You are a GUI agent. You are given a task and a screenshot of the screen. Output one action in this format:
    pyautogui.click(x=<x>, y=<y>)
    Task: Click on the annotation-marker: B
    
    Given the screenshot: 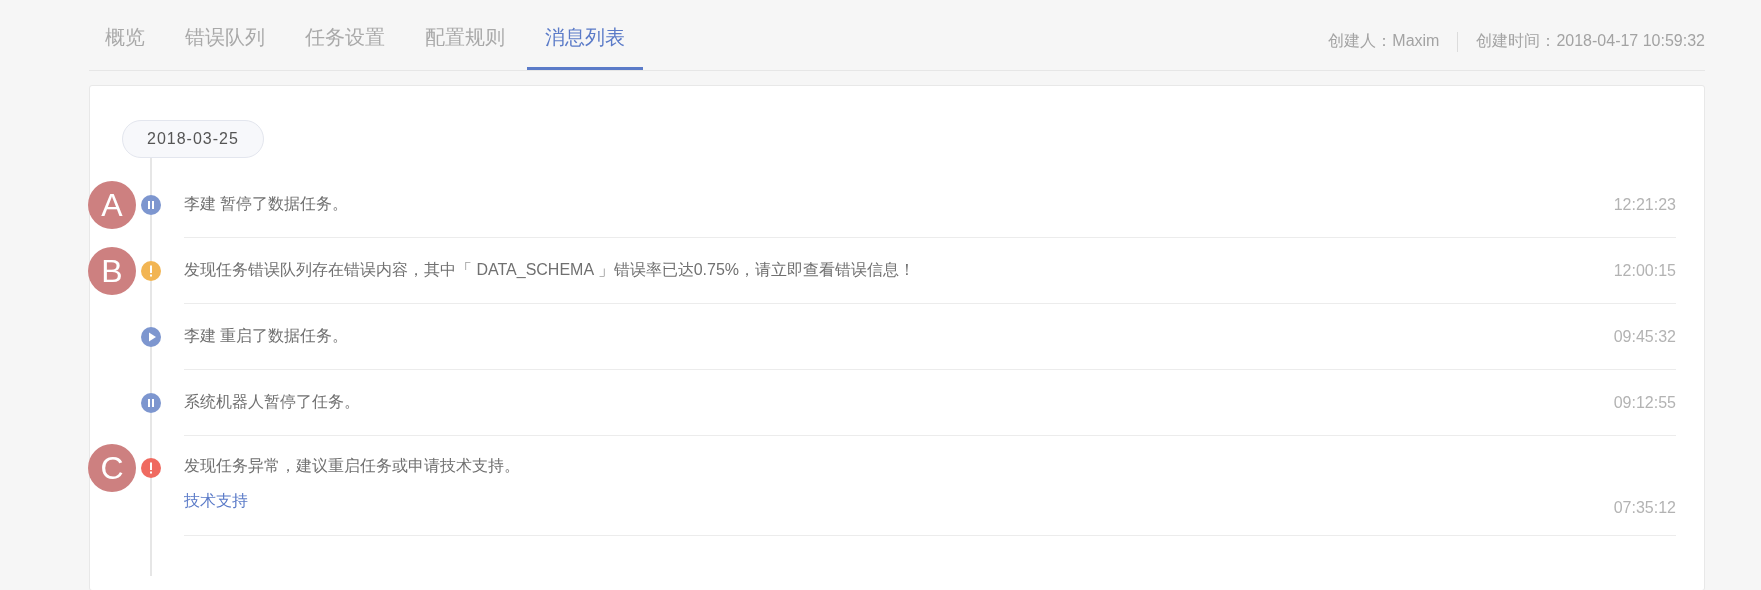 What is the action you would take?
    pyautogui.click(x=112, y=271)
    